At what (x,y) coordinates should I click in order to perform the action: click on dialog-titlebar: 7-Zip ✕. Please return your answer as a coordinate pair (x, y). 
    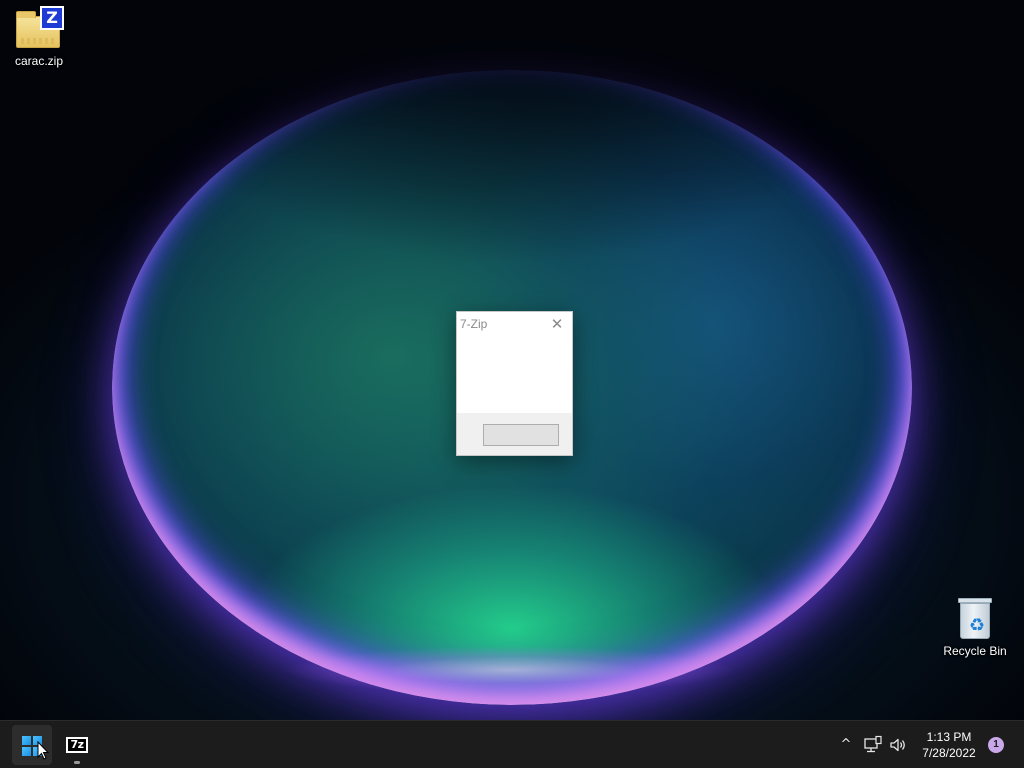
    Looking at the image, I should click on (514, 324).